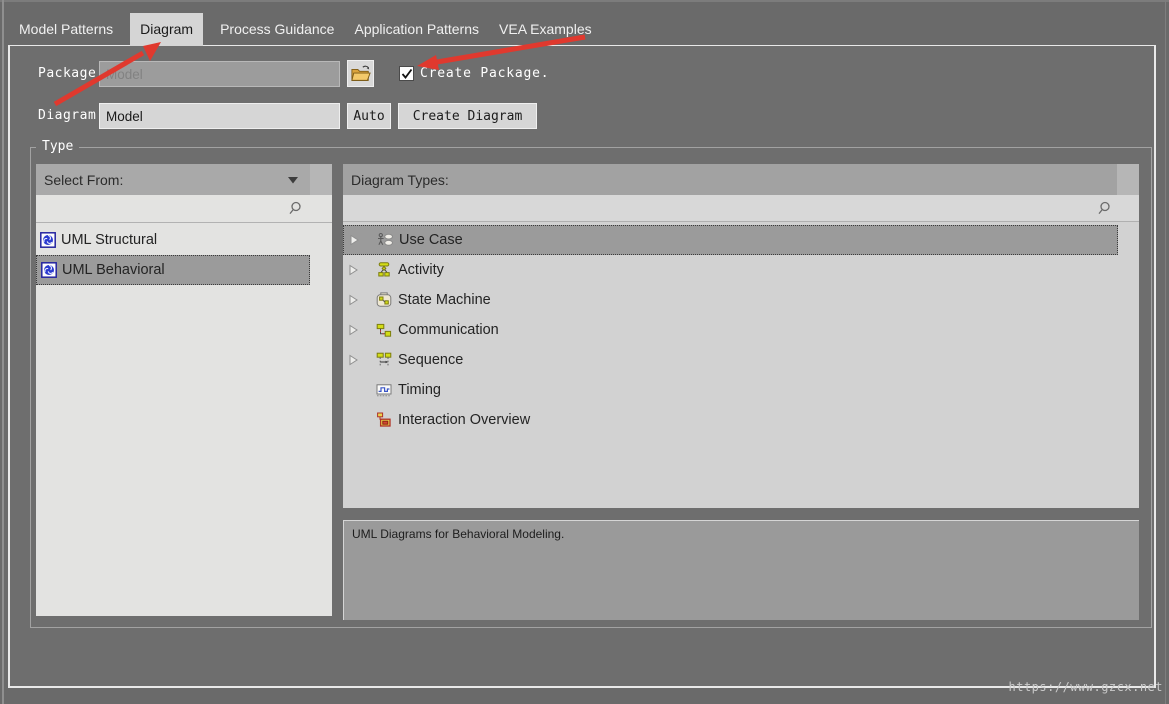 This screenshot has width=1169, height=704. What do you see at coordinates (49, 270) in the screenshot?
I see `uml-behavioral-icon` at bounding box center [49, 270].